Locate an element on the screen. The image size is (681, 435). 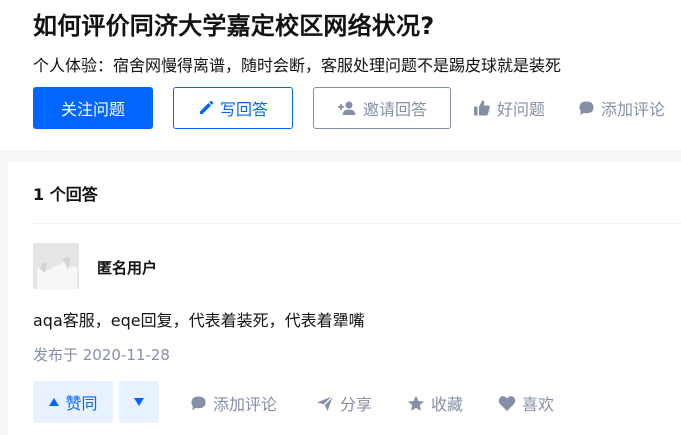
question-detail: 个人体验：宿舍网慢得离谱，随时会断，客服处理问题不是踢皮球就是装死 is located at coordinates (297, 65).